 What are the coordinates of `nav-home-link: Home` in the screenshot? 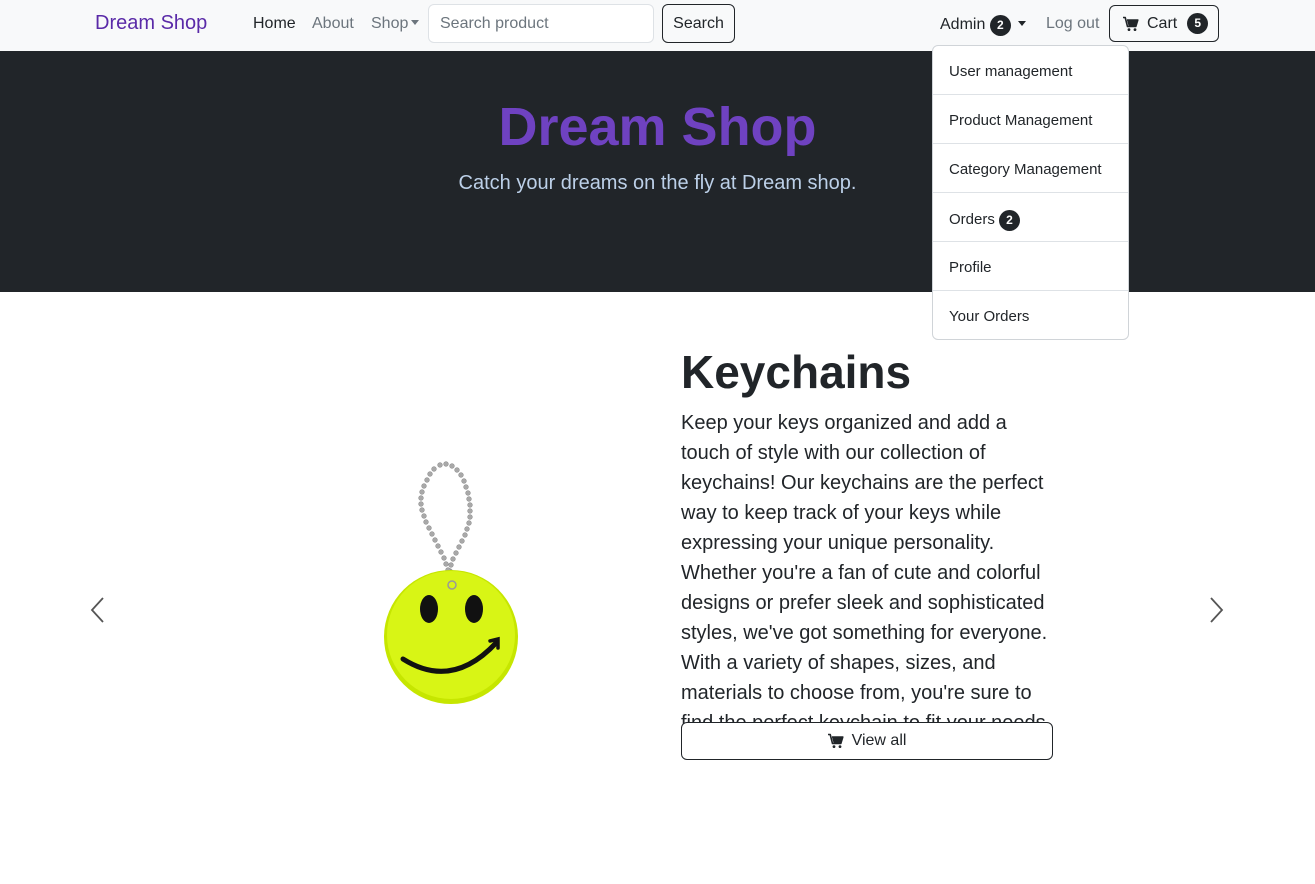 It's located at (274, 24).